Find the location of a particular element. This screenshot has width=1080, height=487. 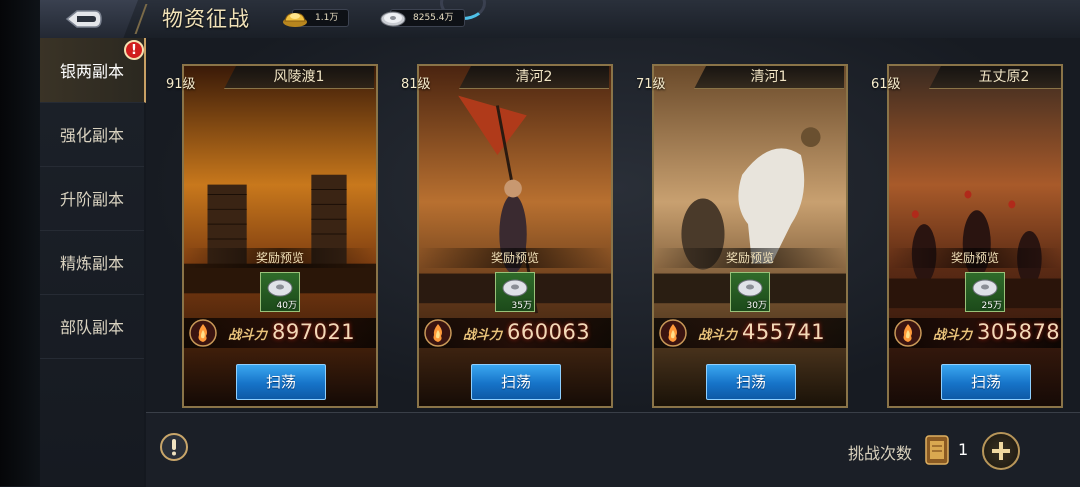

dungeon-card: 清河2 奖励预览 35万 战斗力 660063 扫荡 is located at coordinates (515, 236).